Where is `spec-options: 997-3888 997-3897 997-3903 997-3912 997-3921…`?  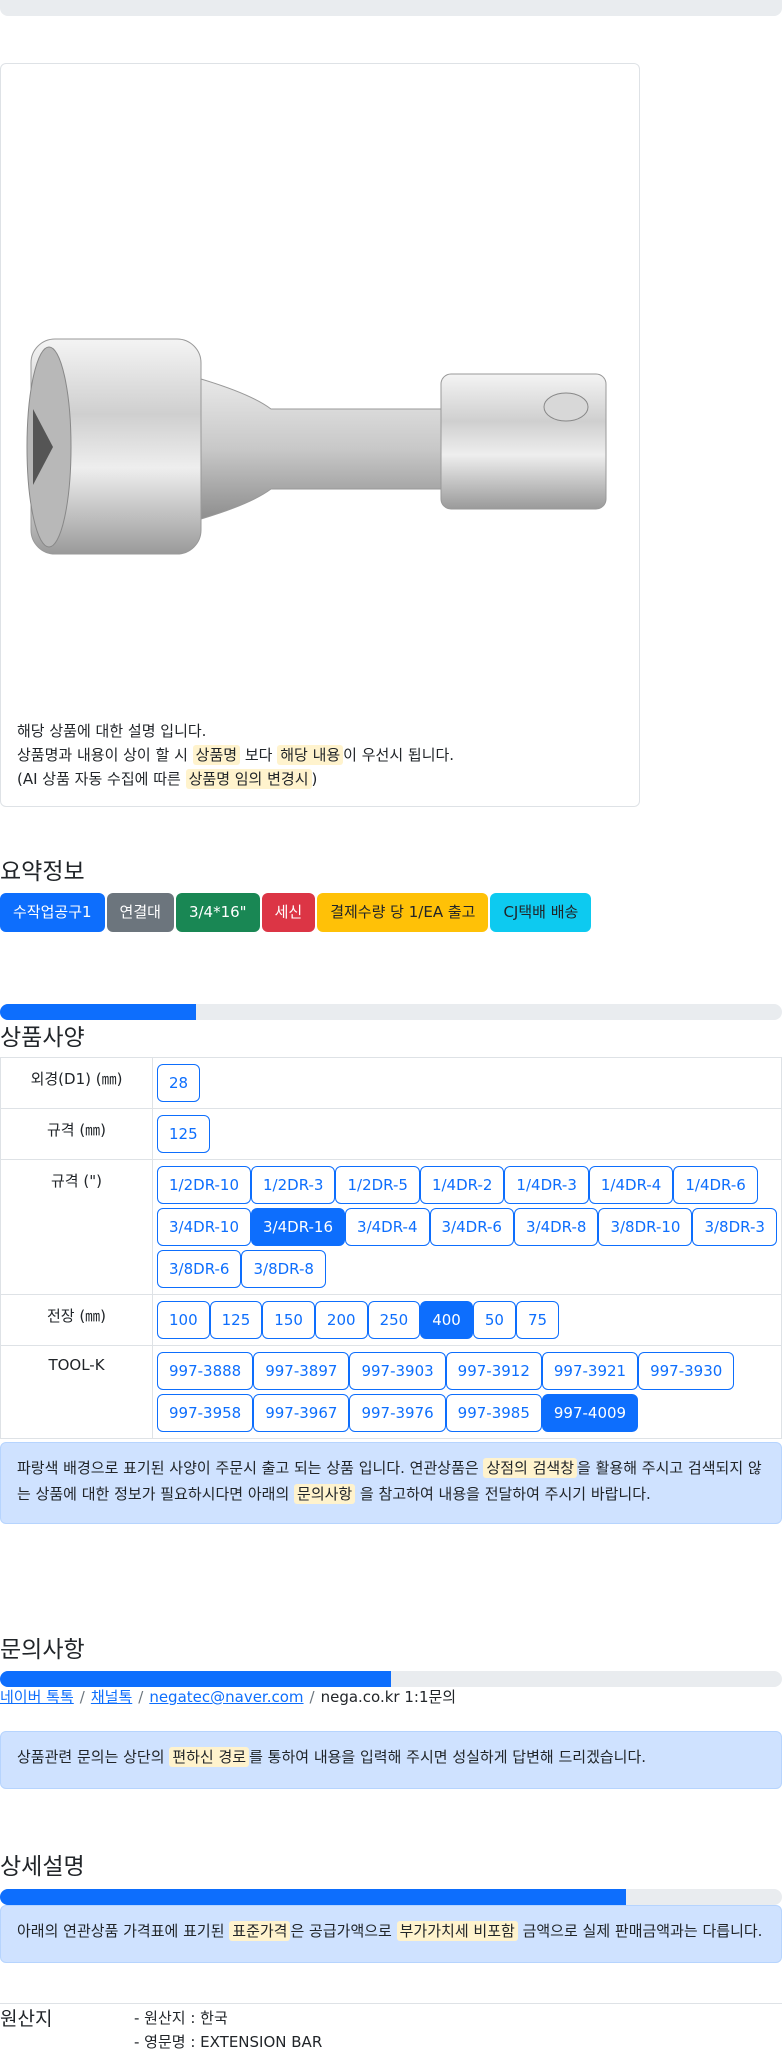 spec-options: 997-3888 997-3897 997-3903 997-3912 997-3921… is located at coordinates (467, 1392).